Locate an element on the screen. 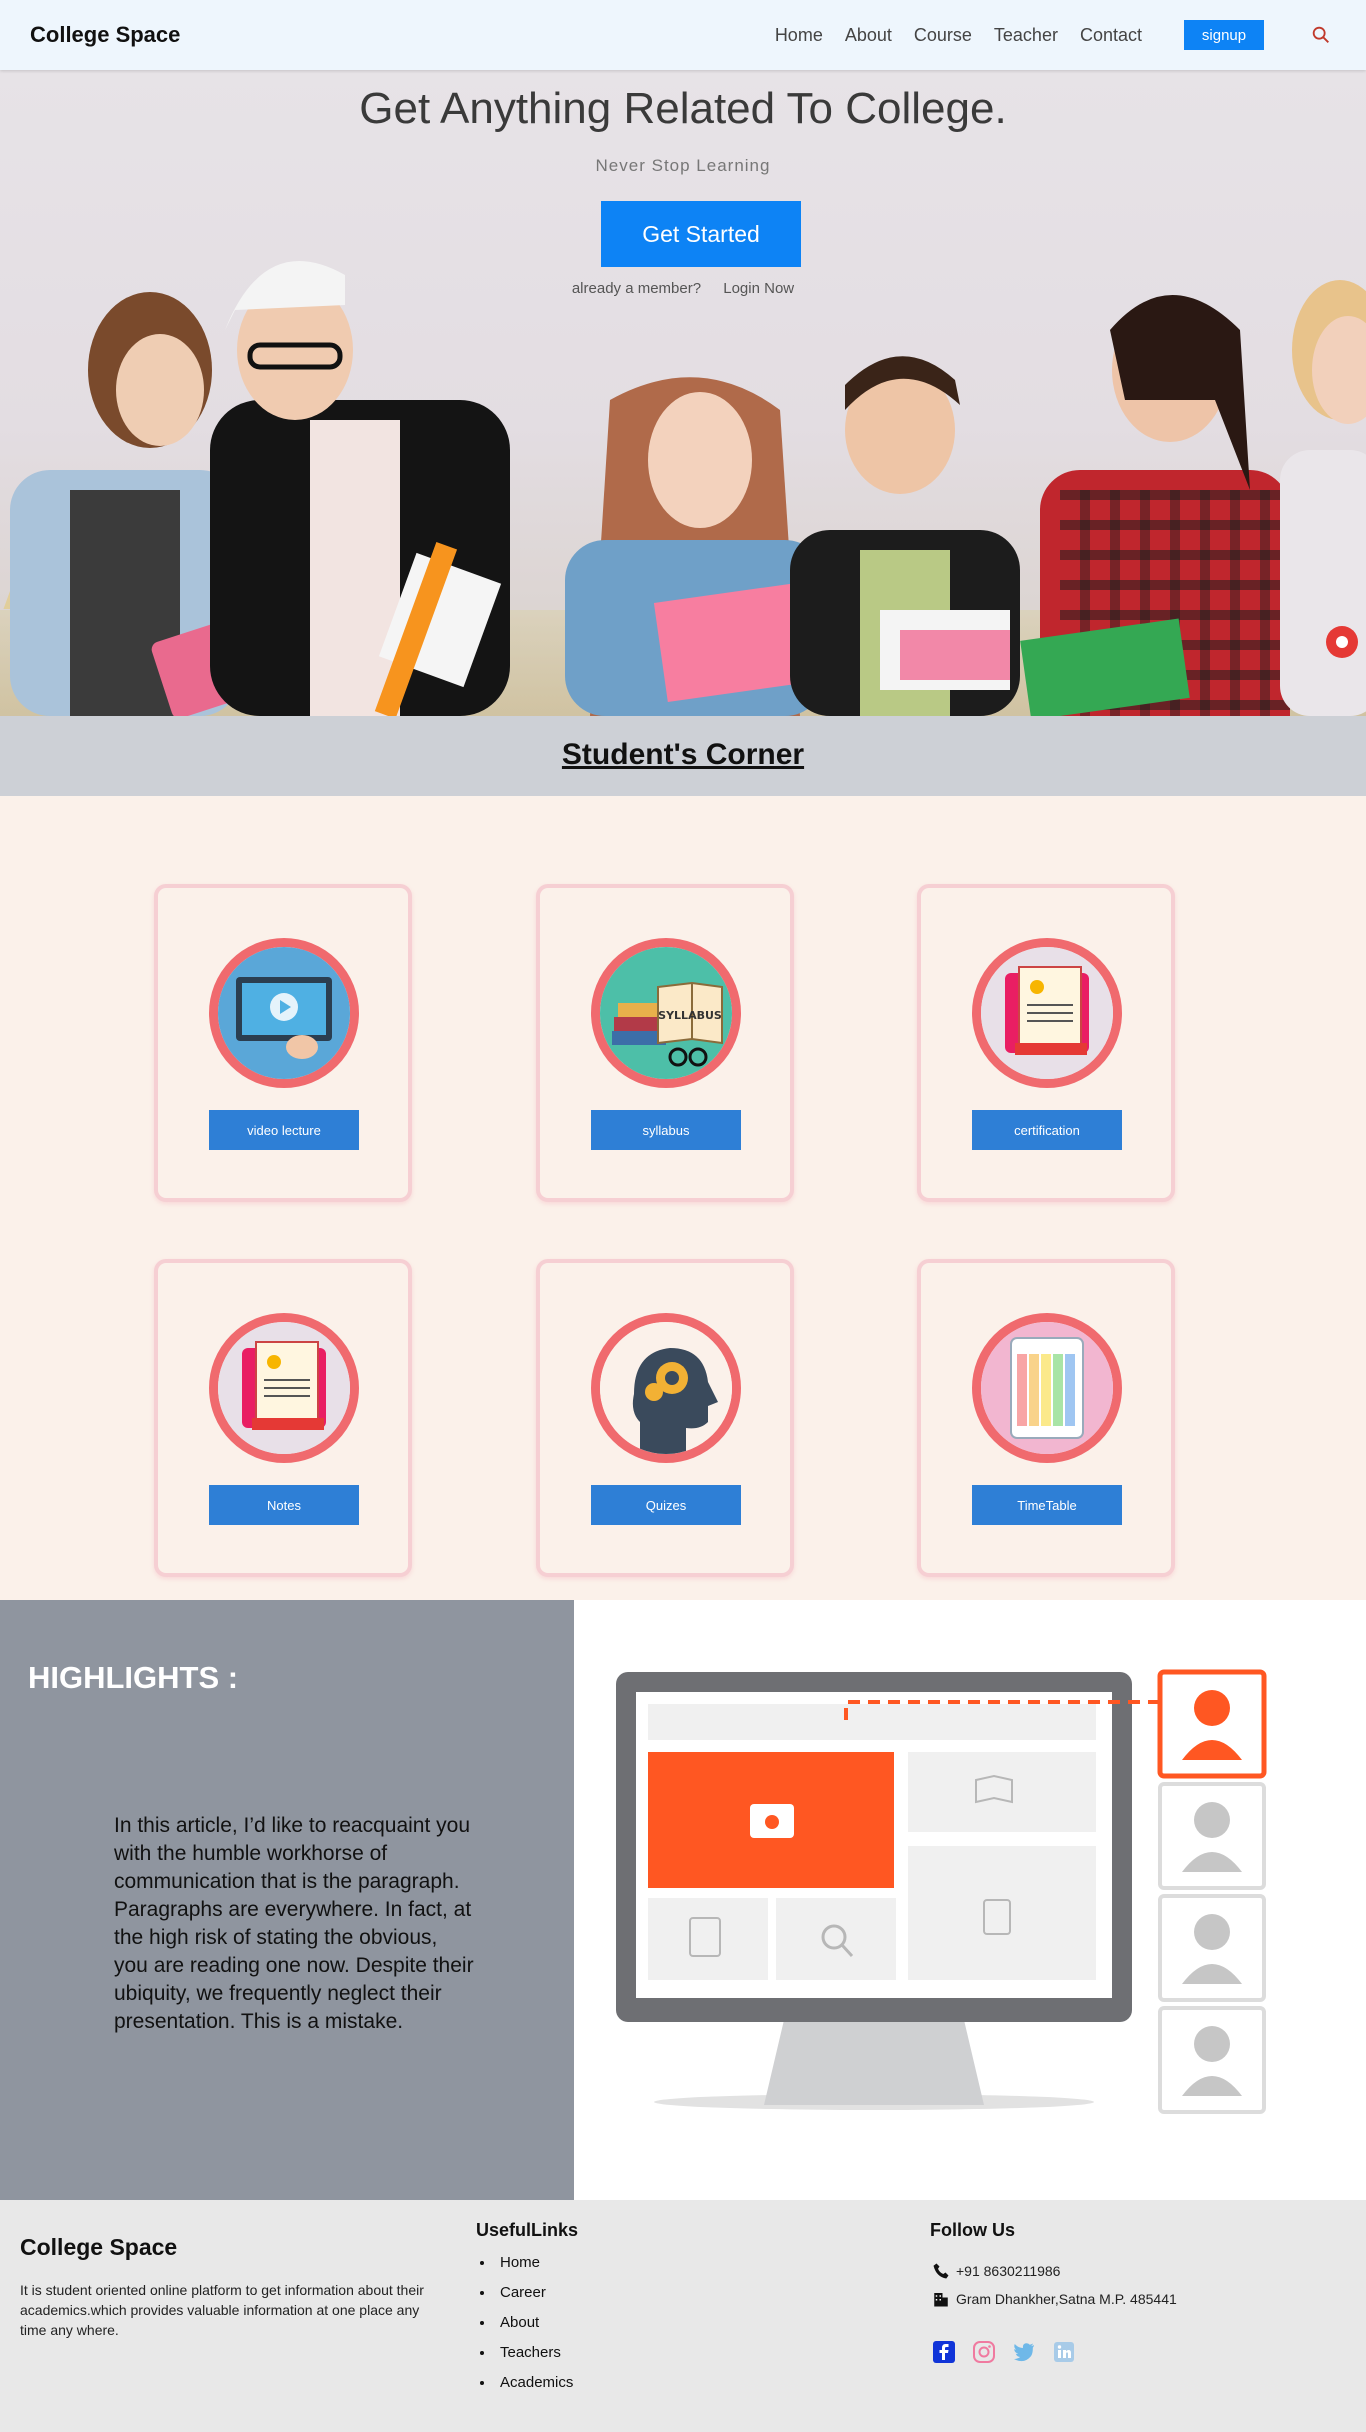 Image resolution: width=1366 pixels, height=2432 pixels. card-video-lecture: video lecture is located at coordinates (283, 1043).